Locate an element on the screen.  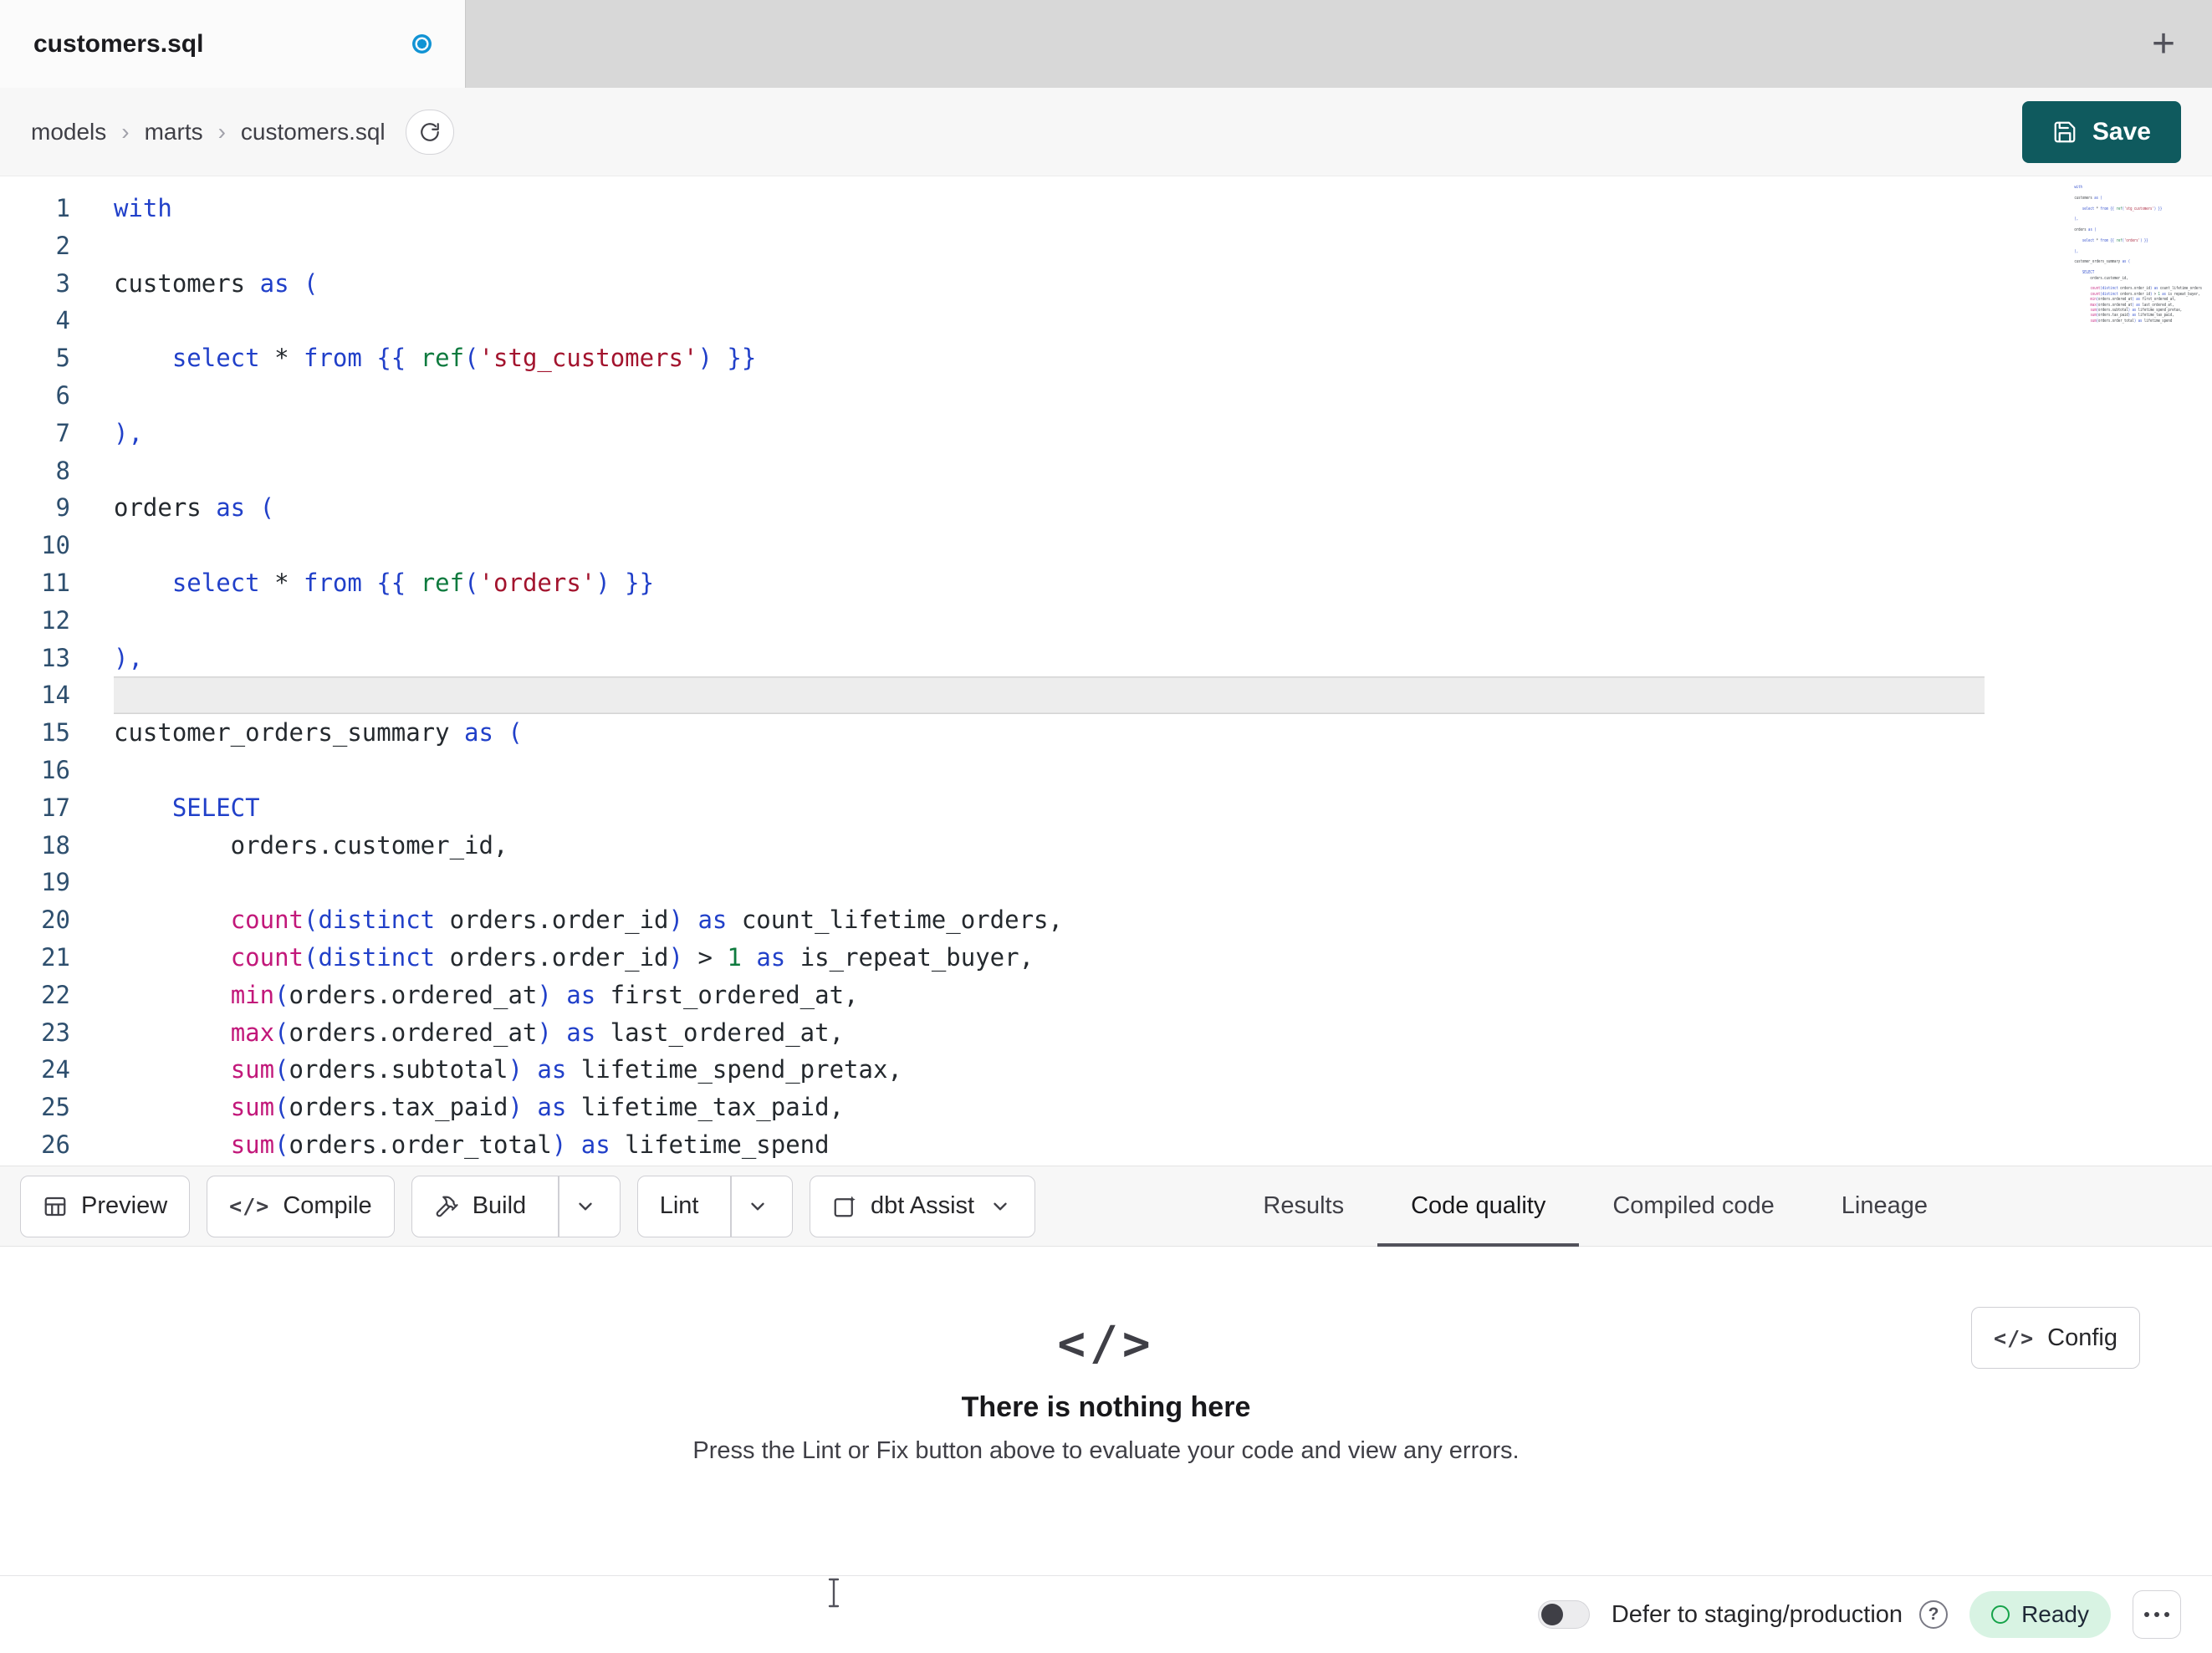
code-line: 7), is located at coordinates (1106, 433).